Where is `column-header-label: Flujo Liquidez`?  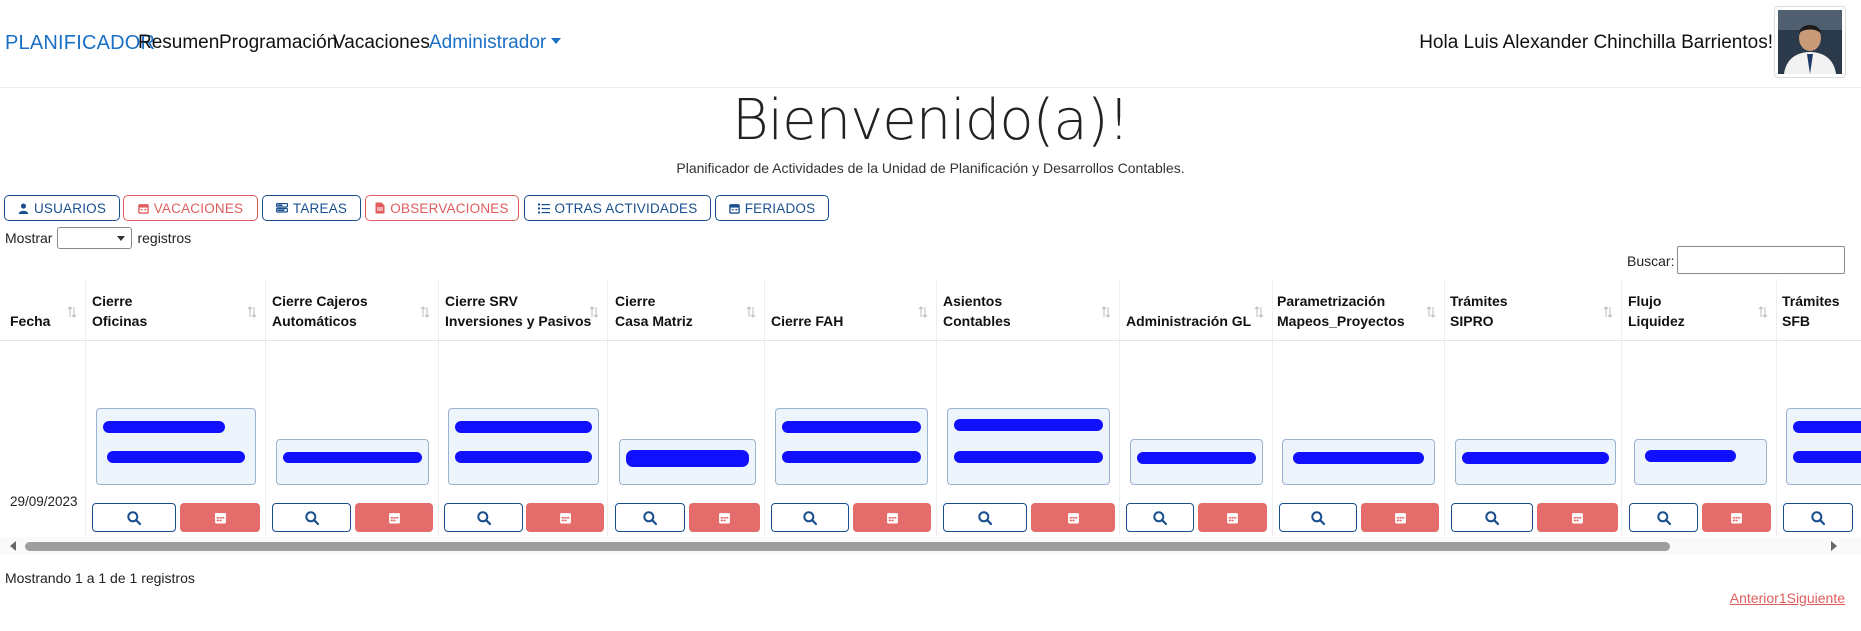 column-header-label: Flujo Liquidez is located at coordinates (1656, 311).